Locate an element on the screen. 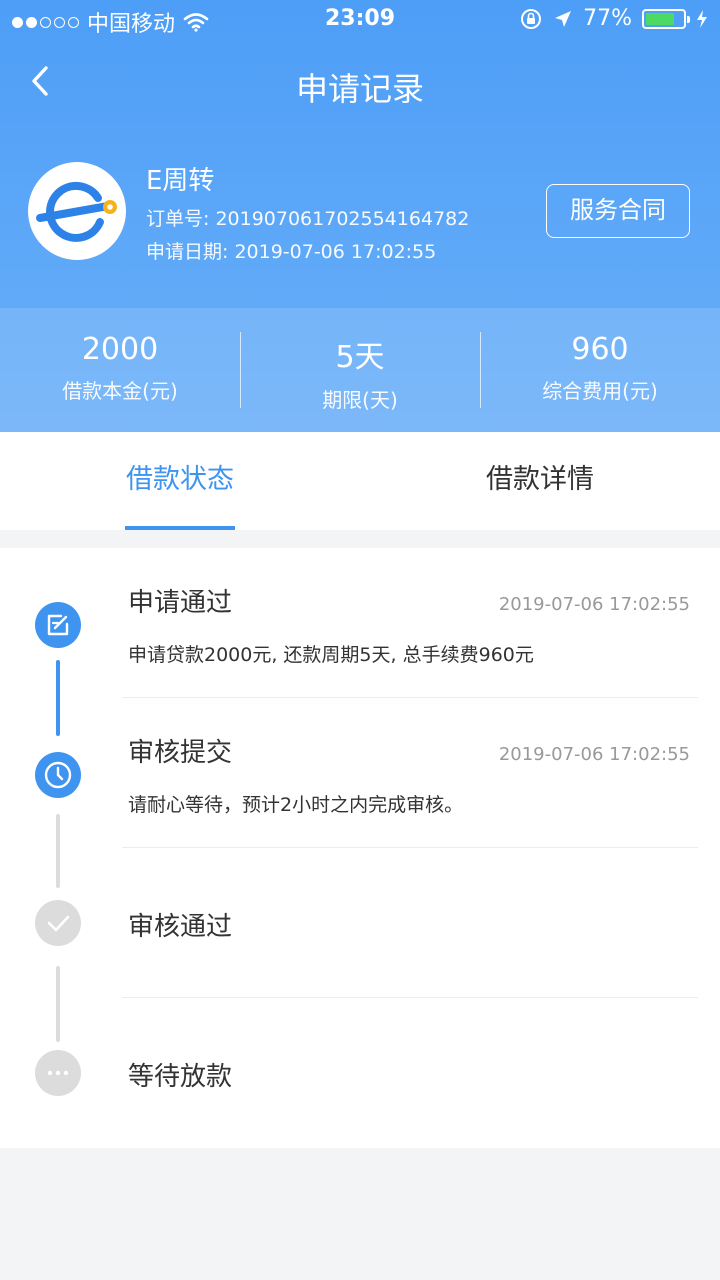  stat-value: 960 is located at coordinates (600, 349).